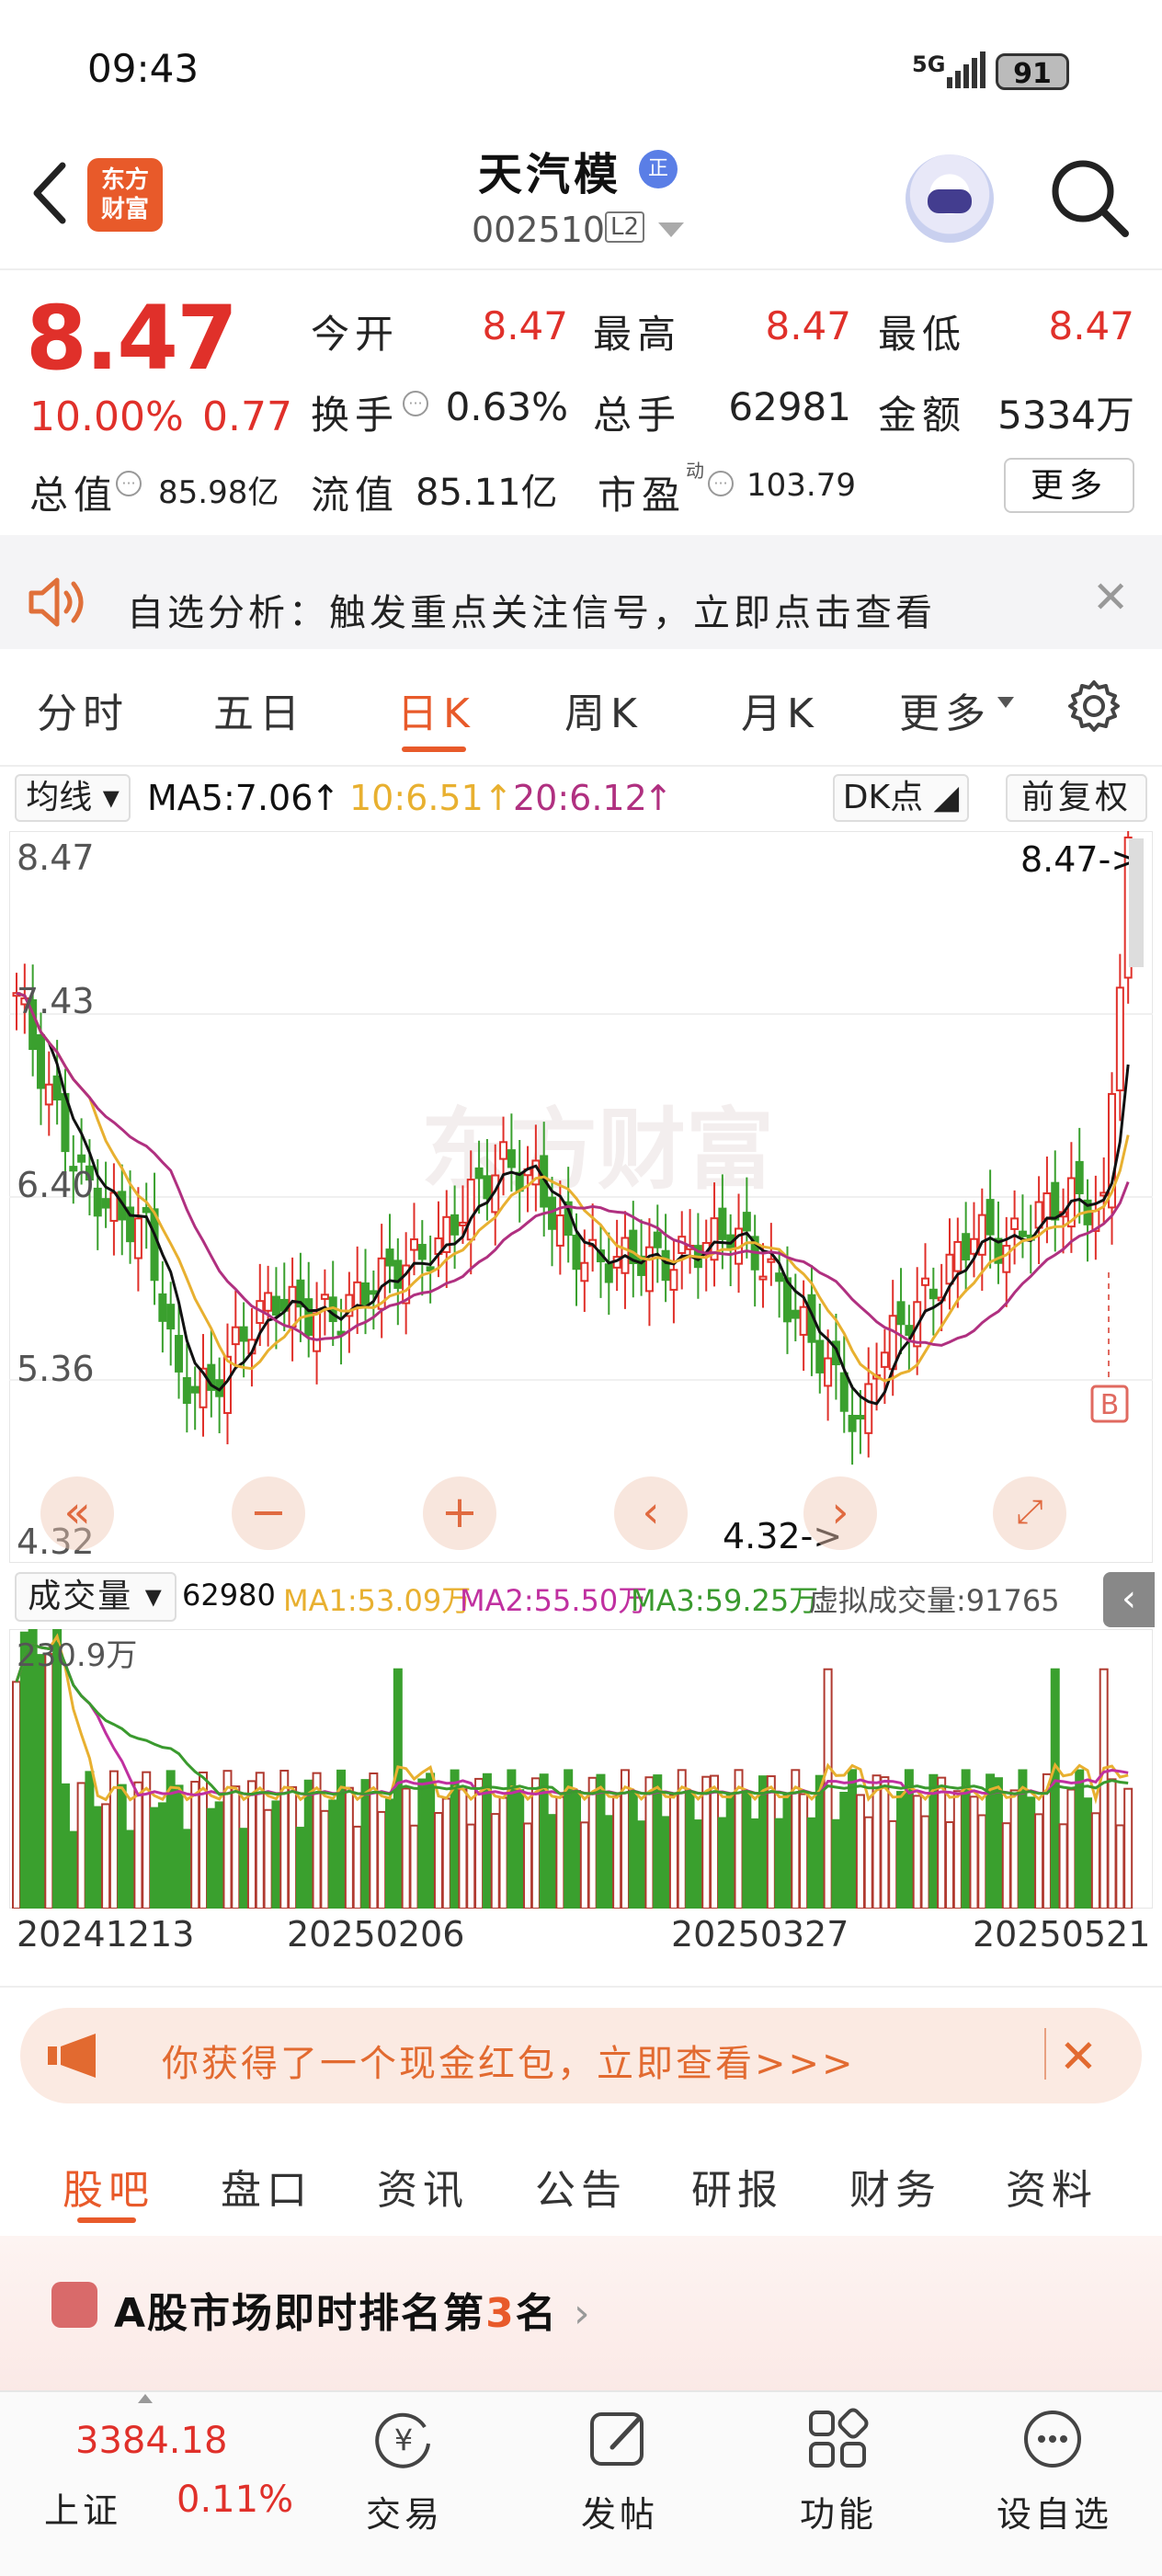 This screenshot has height=2576, width=1162. I want to click on post-label: 发帖, so click(620, 2511).